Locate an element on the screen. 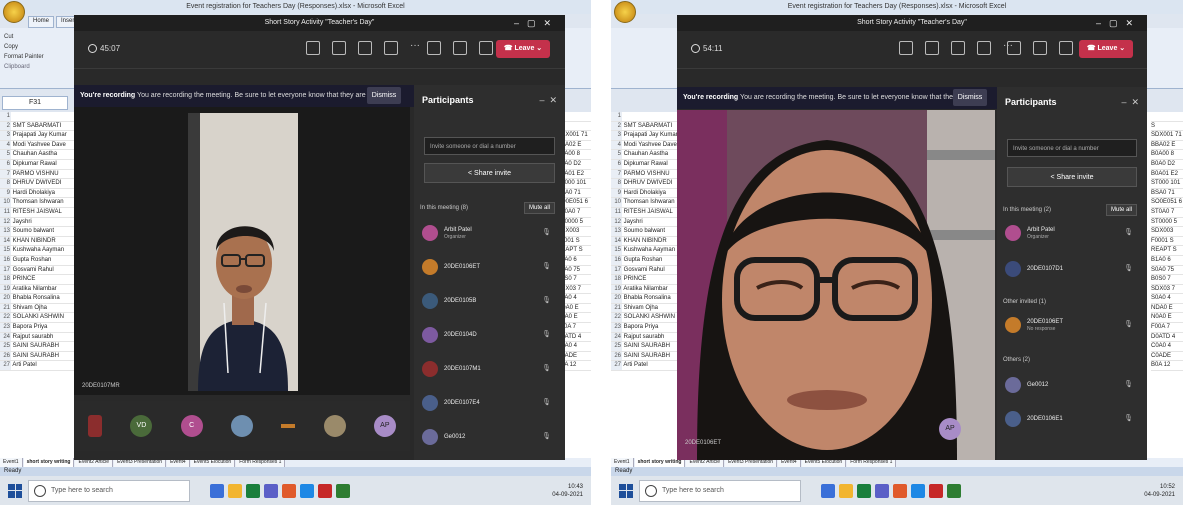 The width and height of the screenshot is (1183, 505). table-row: 7 PARMO VISHNU is located at coordinates (39, 174).